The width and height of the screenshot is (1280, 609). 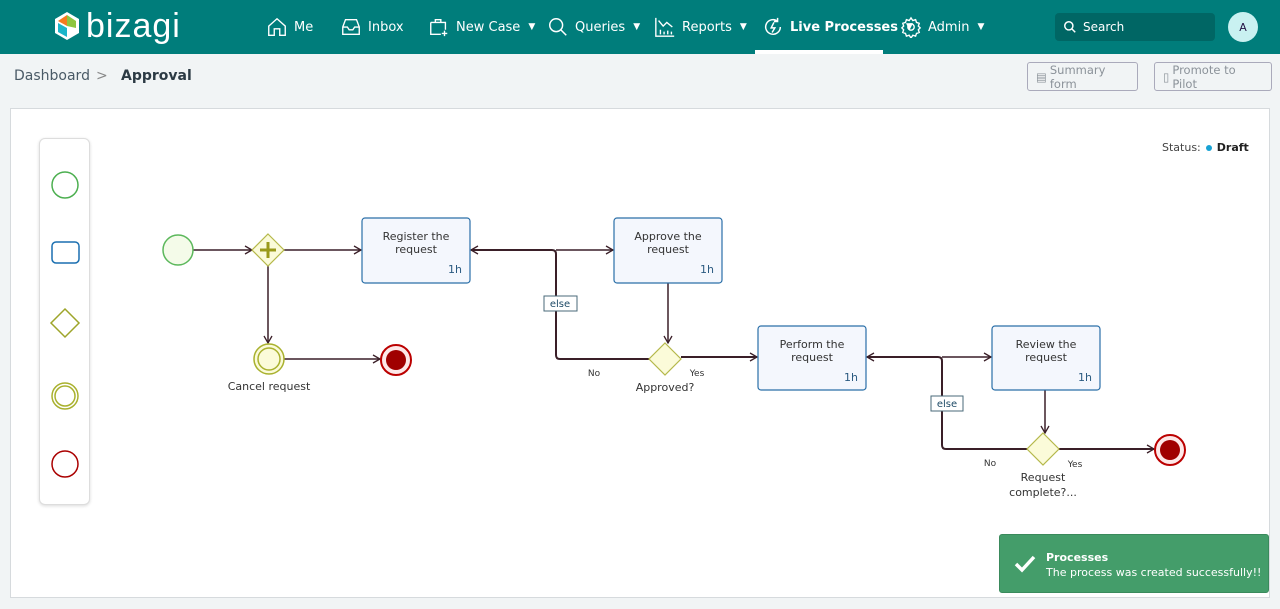 What do you see at coordinates (178, 250) in the screenshot?
I see `start-event` at bounding box center [178, 250].